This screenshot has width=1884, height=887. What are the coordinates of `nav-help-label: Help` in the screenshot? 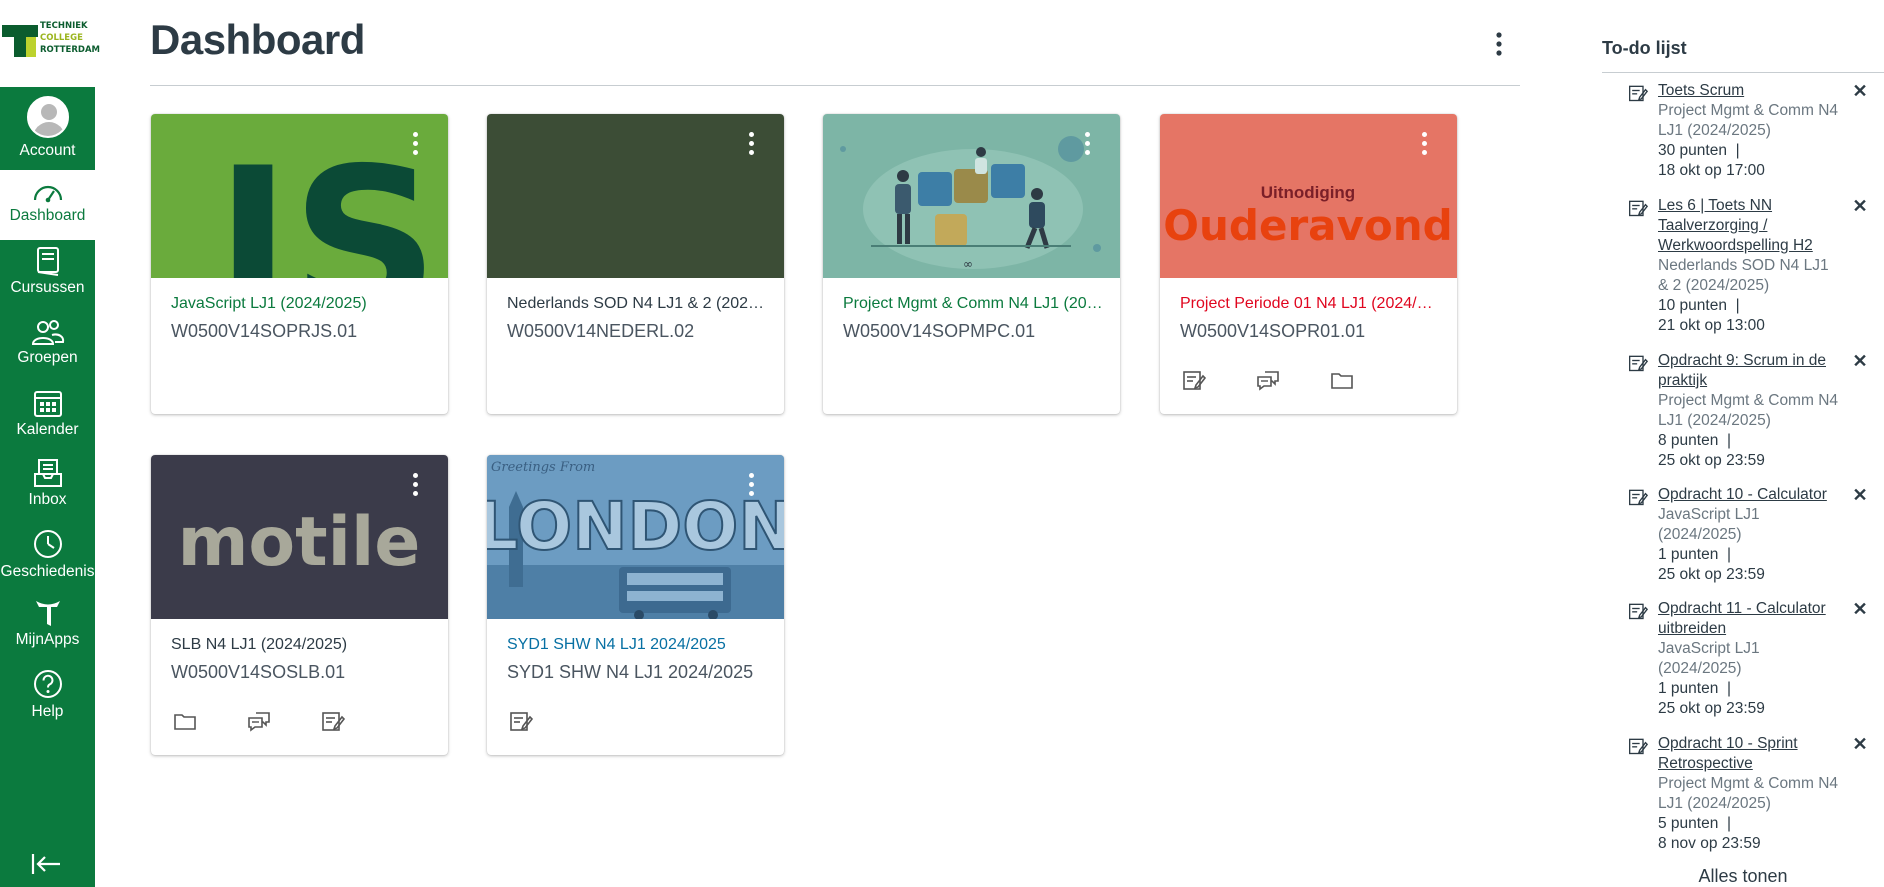 It's located at (47, 711).